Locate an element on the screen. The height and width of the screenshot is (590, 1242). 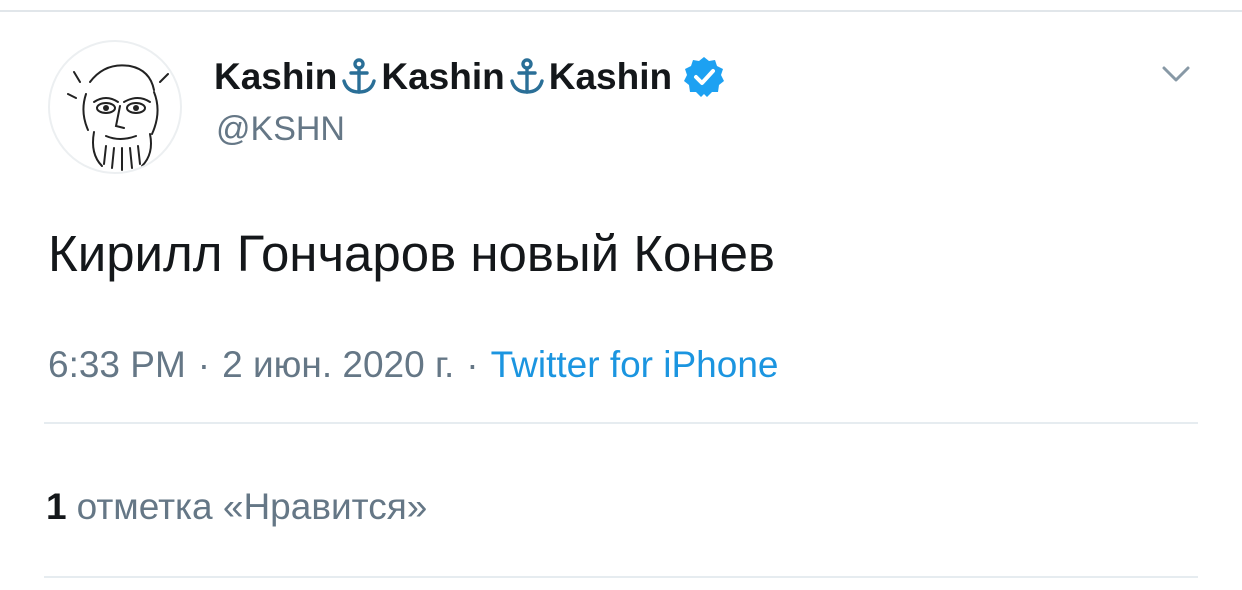
tweet-time: 6:33 PM is located at coordinates (117, 364).